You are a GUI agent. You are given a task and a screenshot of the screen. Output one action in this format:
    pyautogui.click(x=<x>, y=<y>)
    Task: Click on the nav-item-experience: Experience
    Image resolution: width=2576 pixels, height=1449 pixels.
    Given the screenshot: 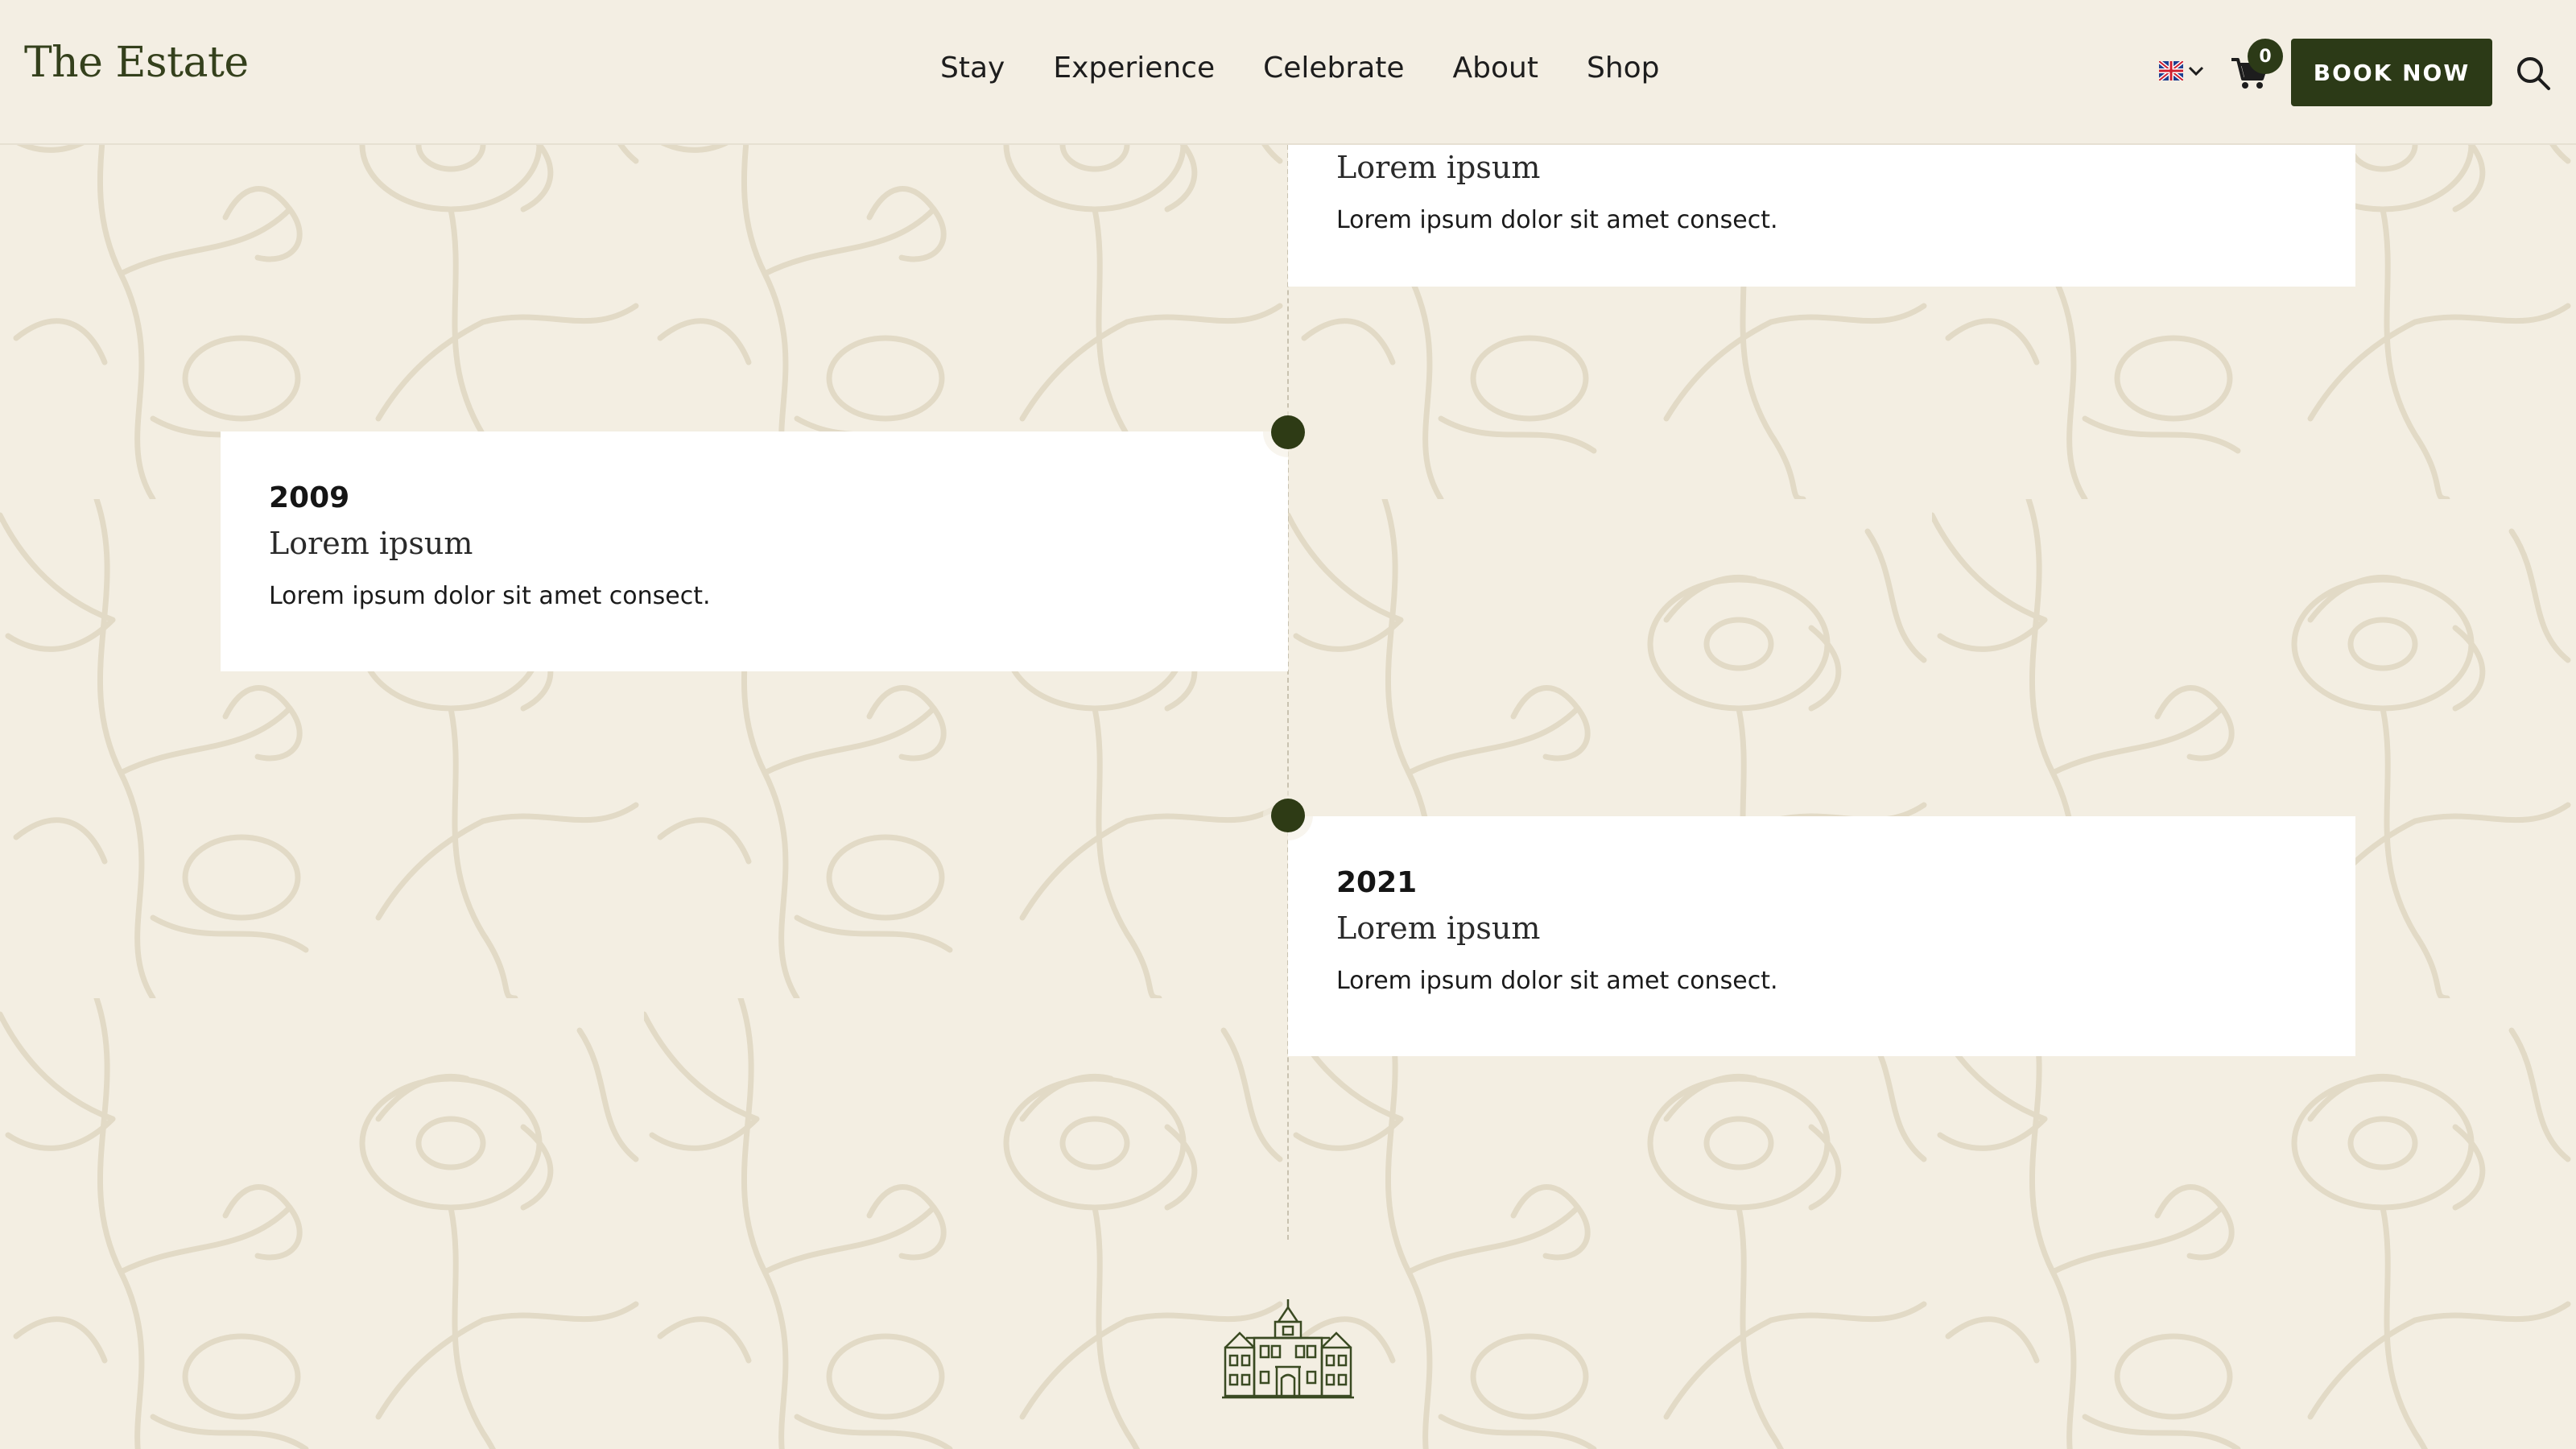 What is the action you would take?
    pyautogui.click(x=1134, y=68)
    